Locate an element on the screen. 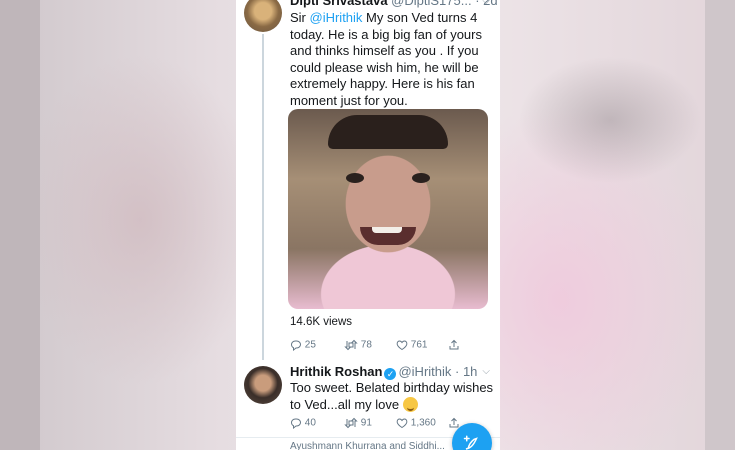 The height and width of the screenshot is (450, 735). tweet-header: Hrithik Roshan ✓ @iHrithik · 1h is located at coordinates (383, 372).